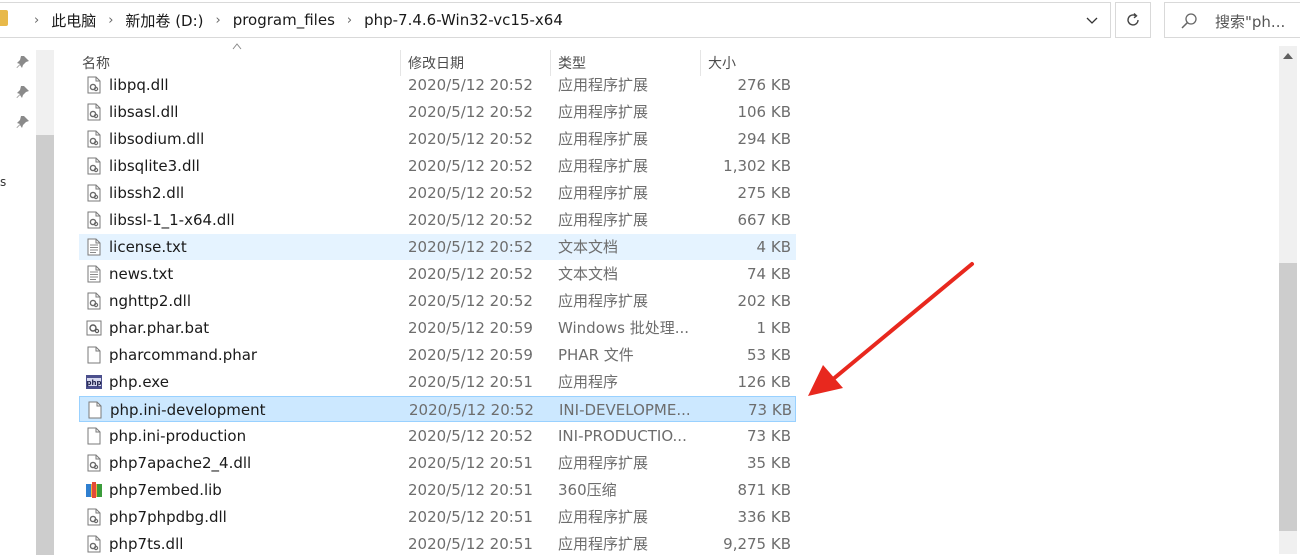  What do you see at coordinates (769, 463) in the screenshot?
I see `file-size: 35 KB` at bounding box center [769, 463].